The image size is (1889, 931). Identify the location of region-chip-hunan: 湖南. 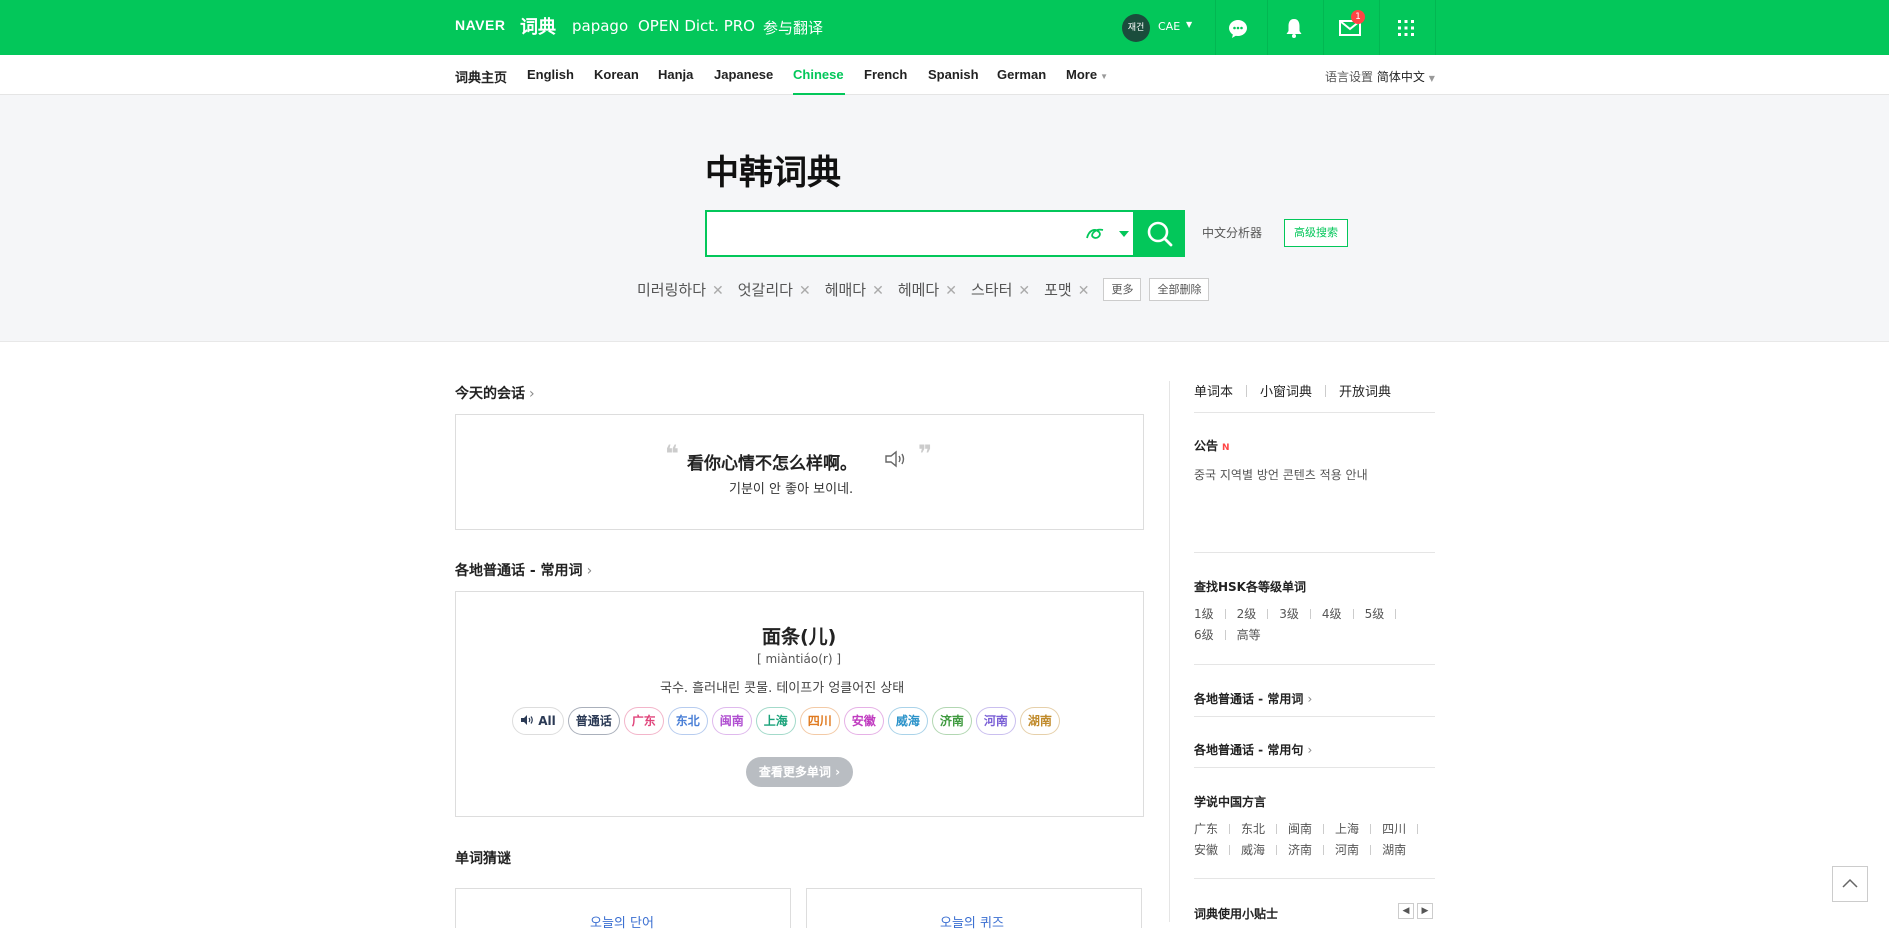
(1039, 721).